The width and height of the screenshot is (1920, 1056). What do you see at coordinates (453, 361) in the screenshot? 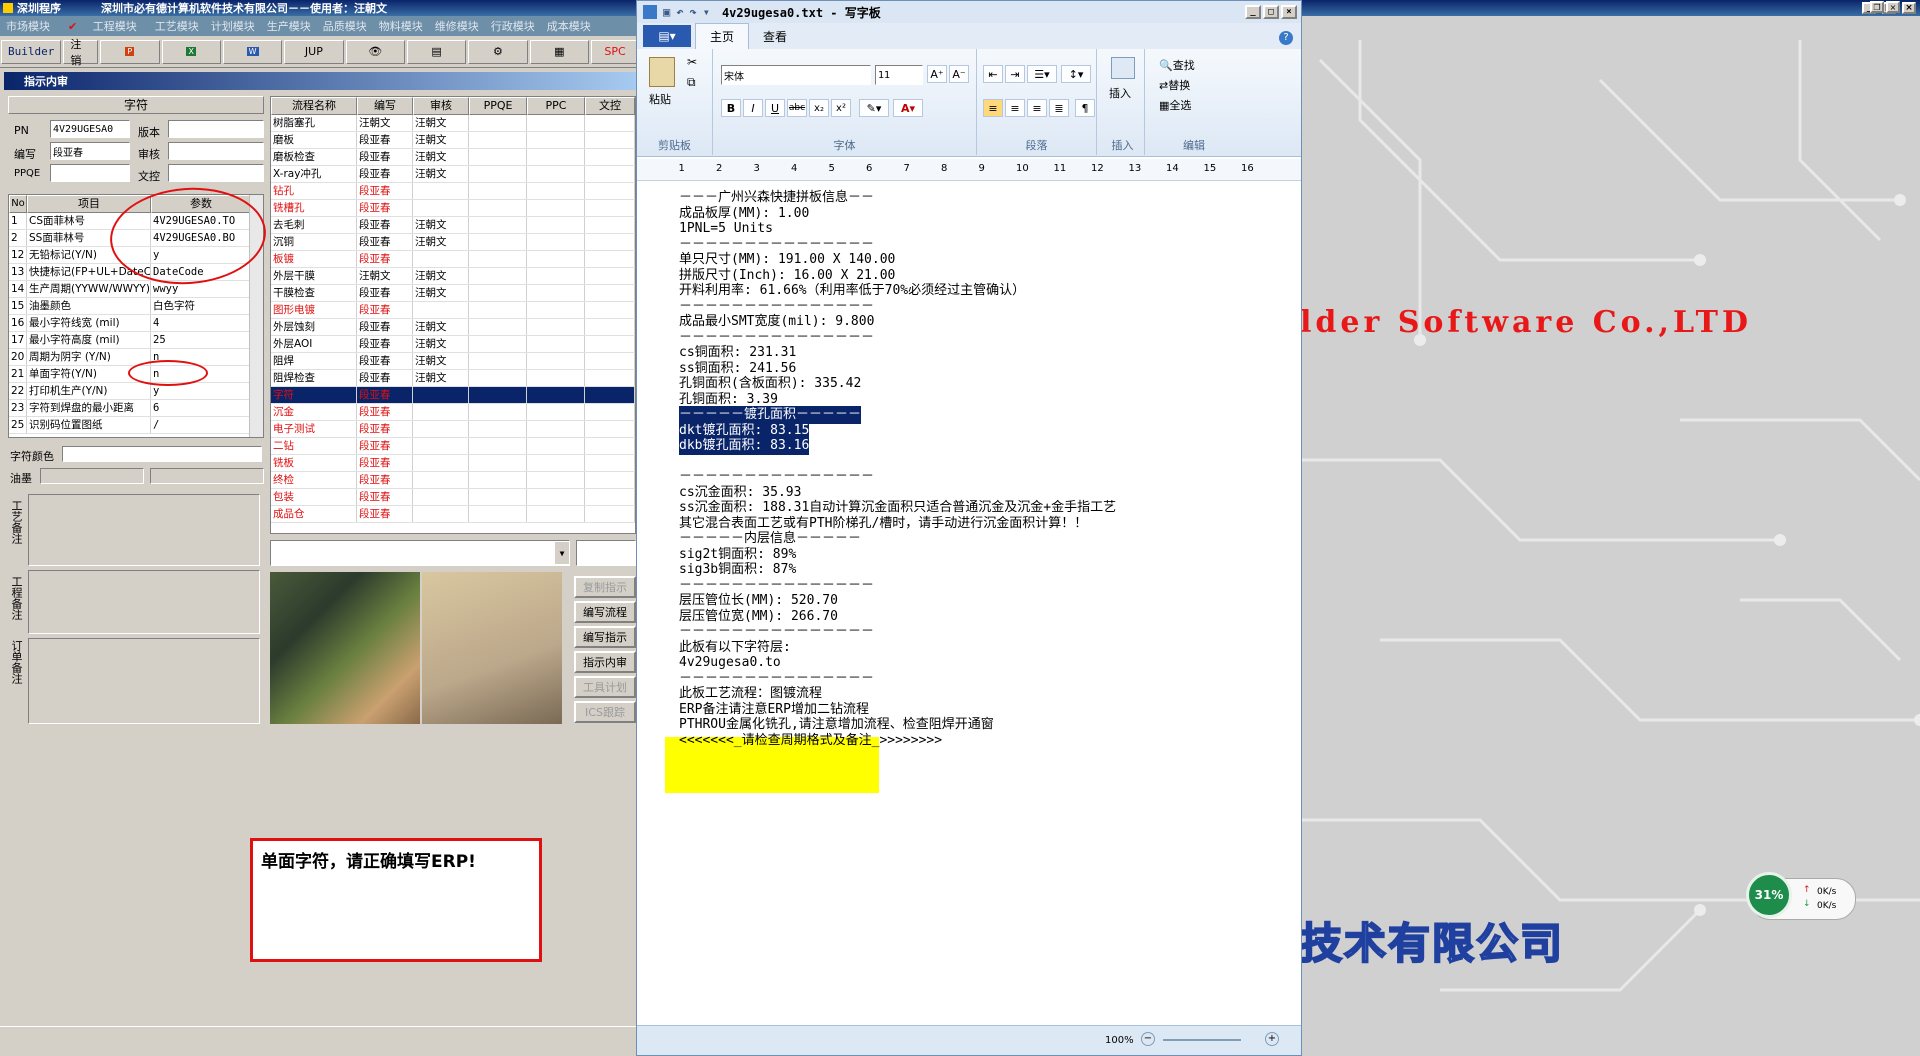
I see `flow-row: 阻焊 段亚春 汪朝文` at bounding box center [453, 361].